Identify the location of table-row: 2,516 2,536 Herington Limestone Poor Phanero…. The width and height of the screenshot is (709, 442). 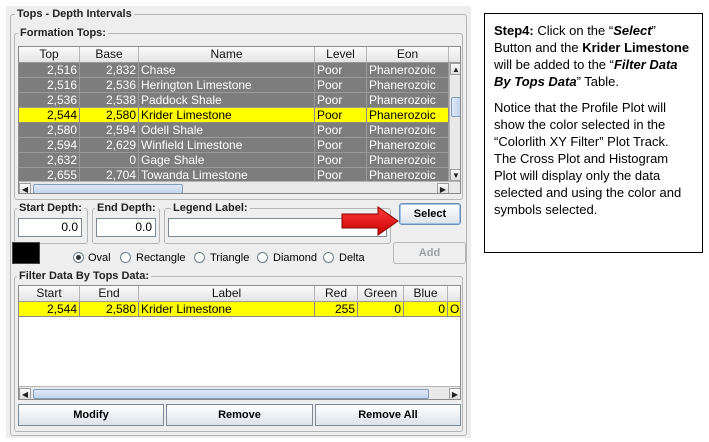
(234, 85).